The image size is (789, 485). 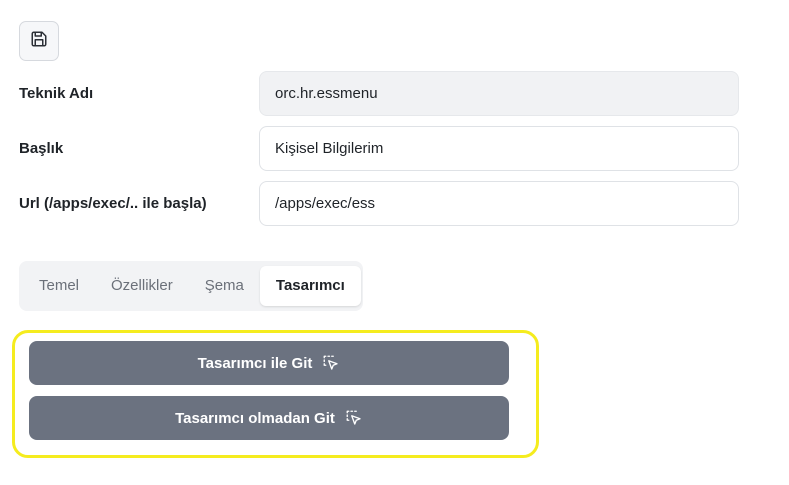 I want to click on tab-bar: Temel Özellikler Şema Tasarımcı, so click(x=191, y=286).